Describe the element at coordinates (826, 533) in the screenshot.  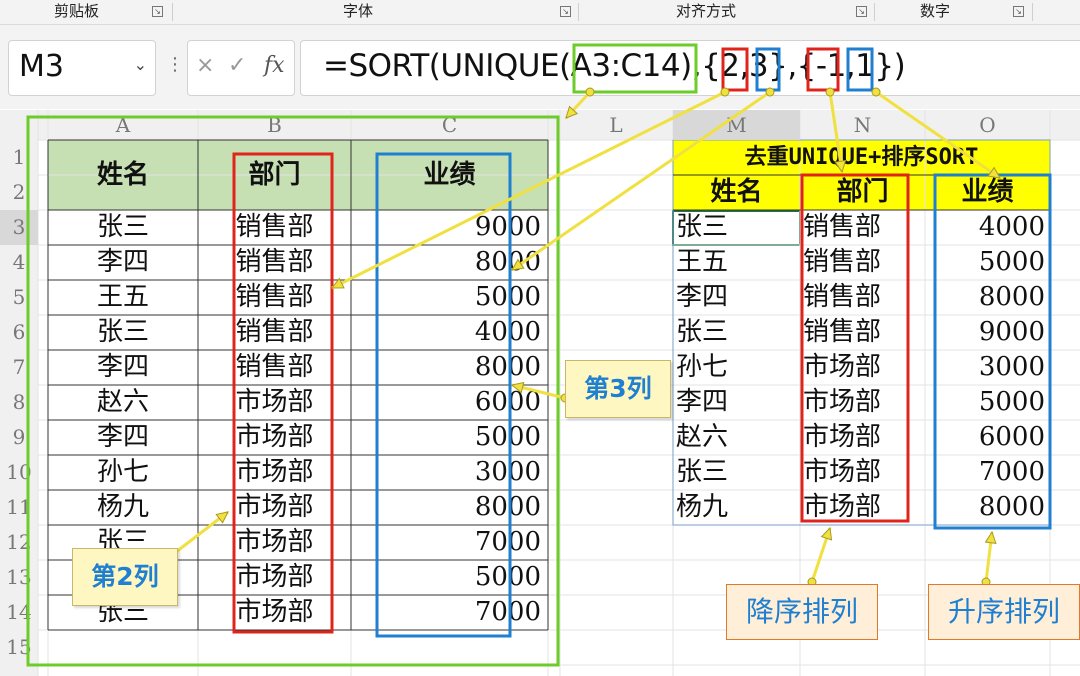
I see `arrow-desc-label-head` at that location.